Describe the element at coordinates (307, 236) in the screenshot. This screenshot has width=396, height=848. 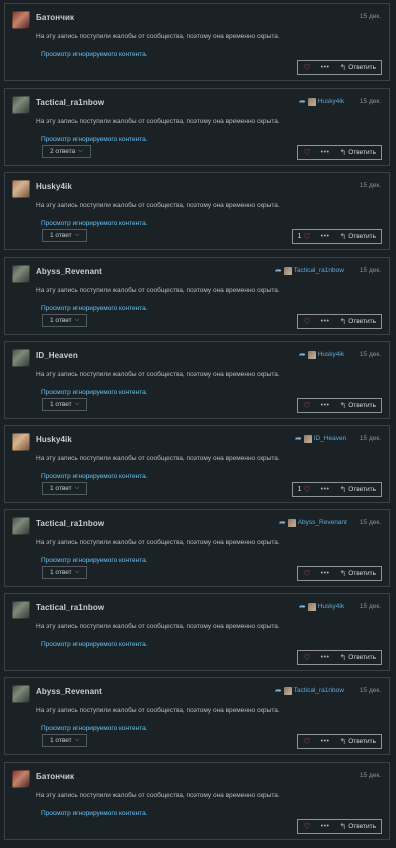
I see `heart-icon: ♡` at that location.